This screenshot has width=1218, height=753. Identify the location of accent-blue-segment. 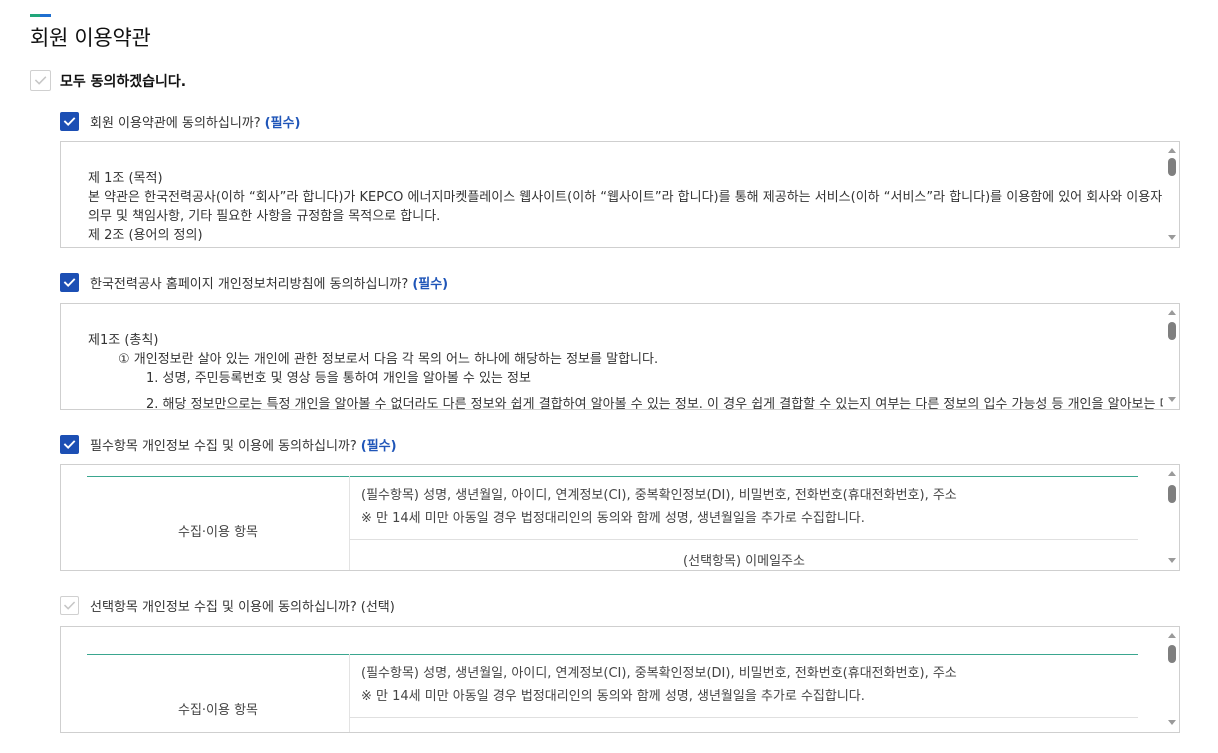
(45, 15).